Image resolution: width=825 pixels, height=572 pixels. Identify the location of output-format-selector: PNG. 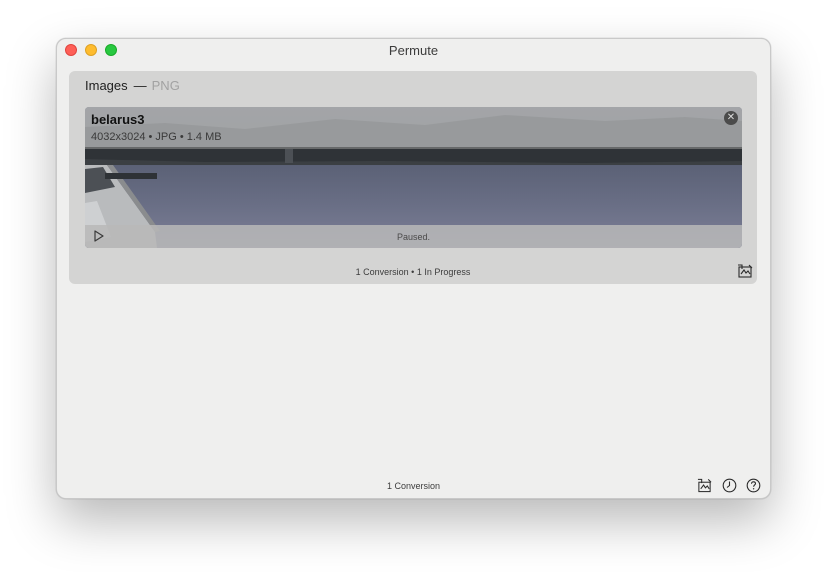
(166, 85).